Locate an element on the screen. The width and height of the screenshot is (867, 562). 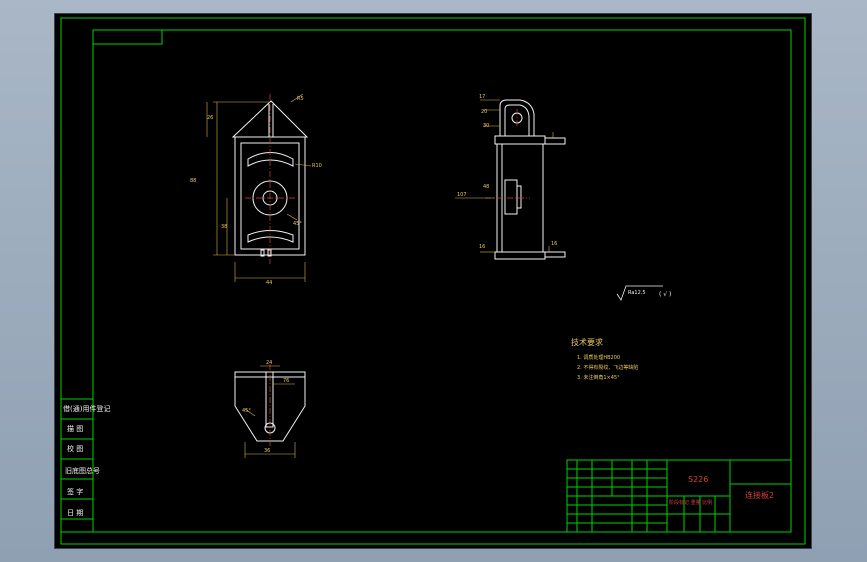
dim-chamfer: 45° is located at coordinates (297, 224).